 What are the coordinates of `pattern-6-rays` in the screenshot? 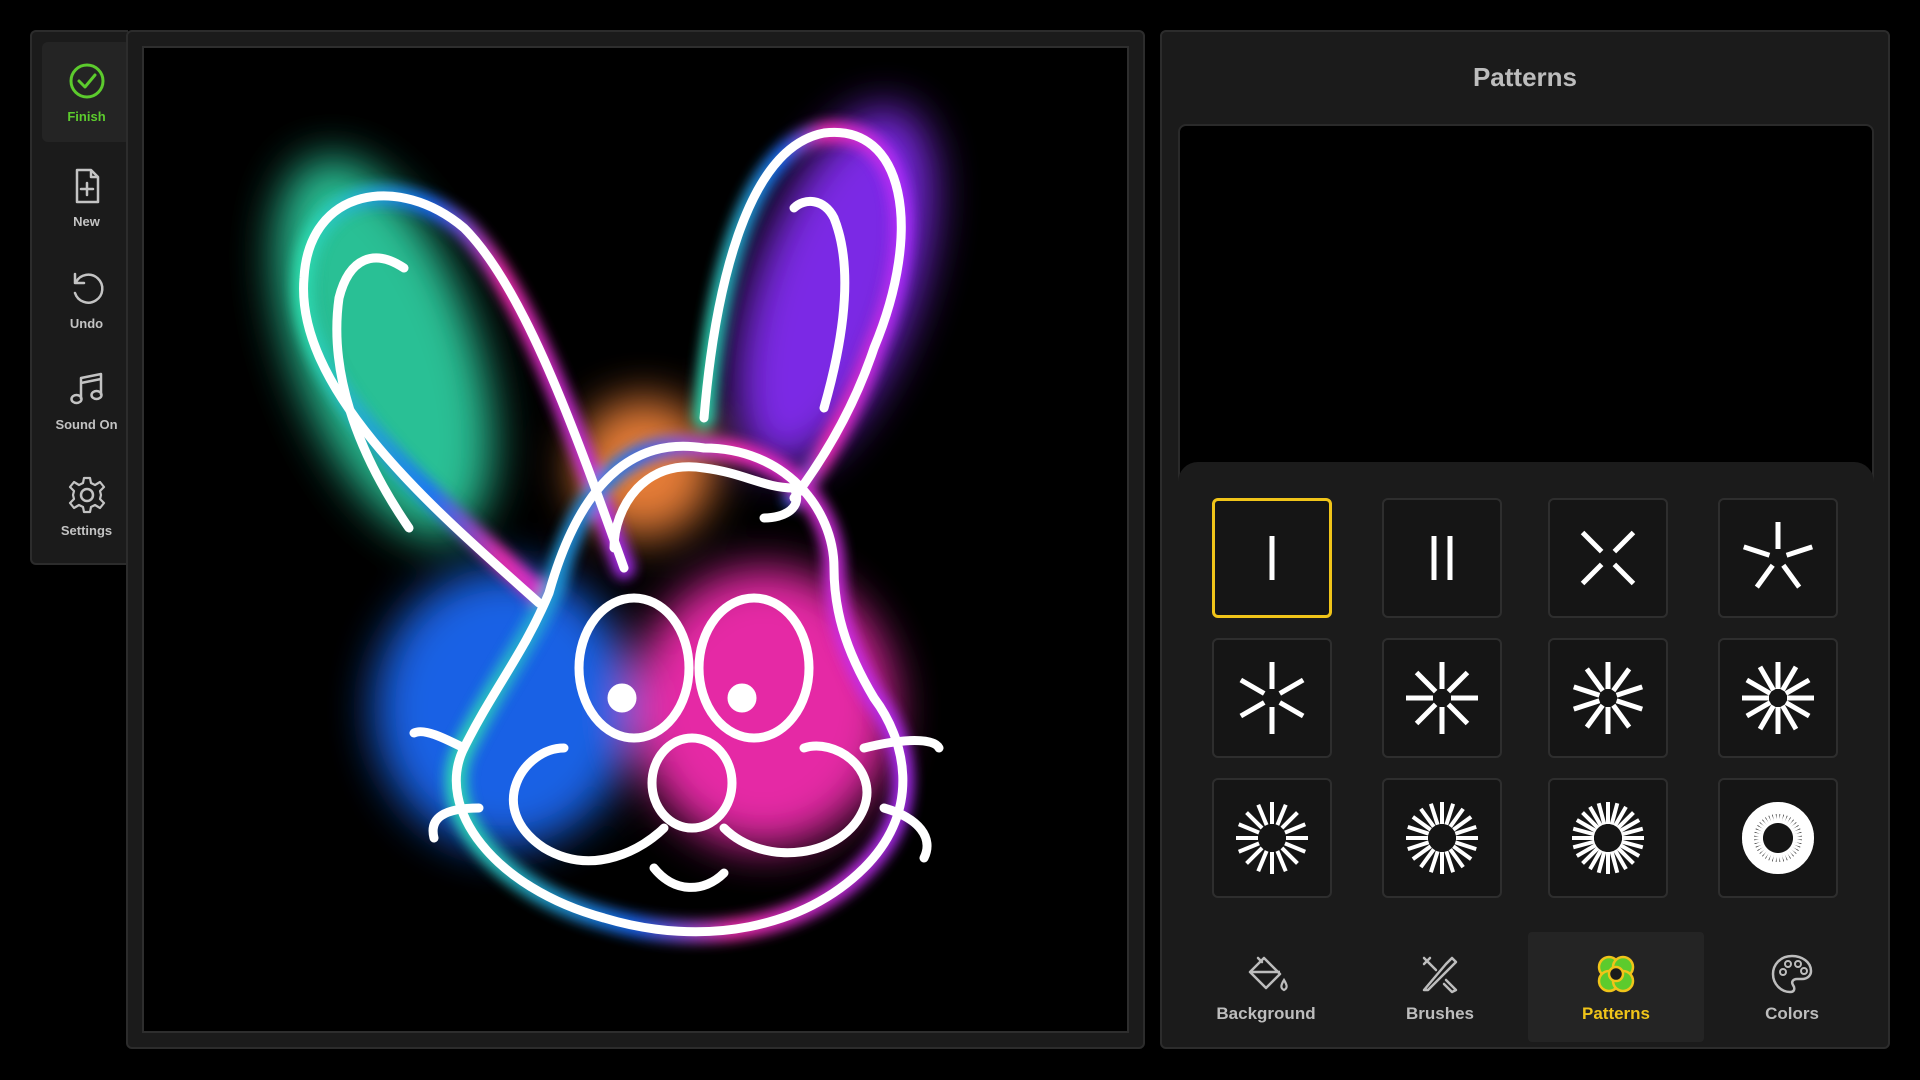 It's located at (1272, 698).